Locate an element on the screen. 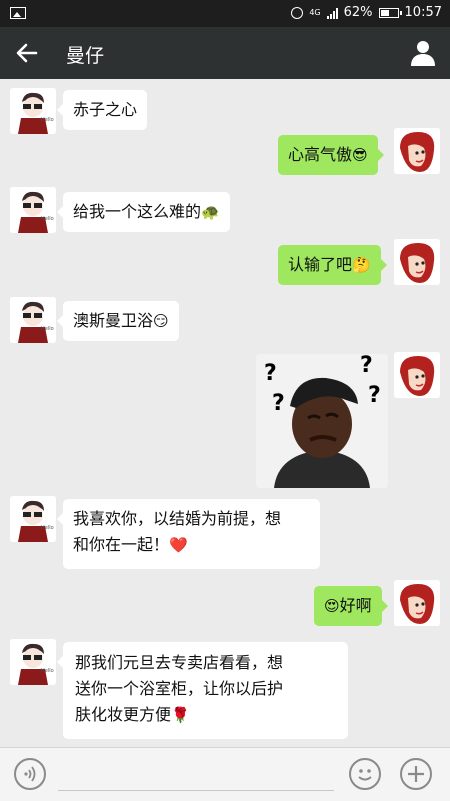  message-text: 肤化妆更方便 is located at coordinates (123, 714).